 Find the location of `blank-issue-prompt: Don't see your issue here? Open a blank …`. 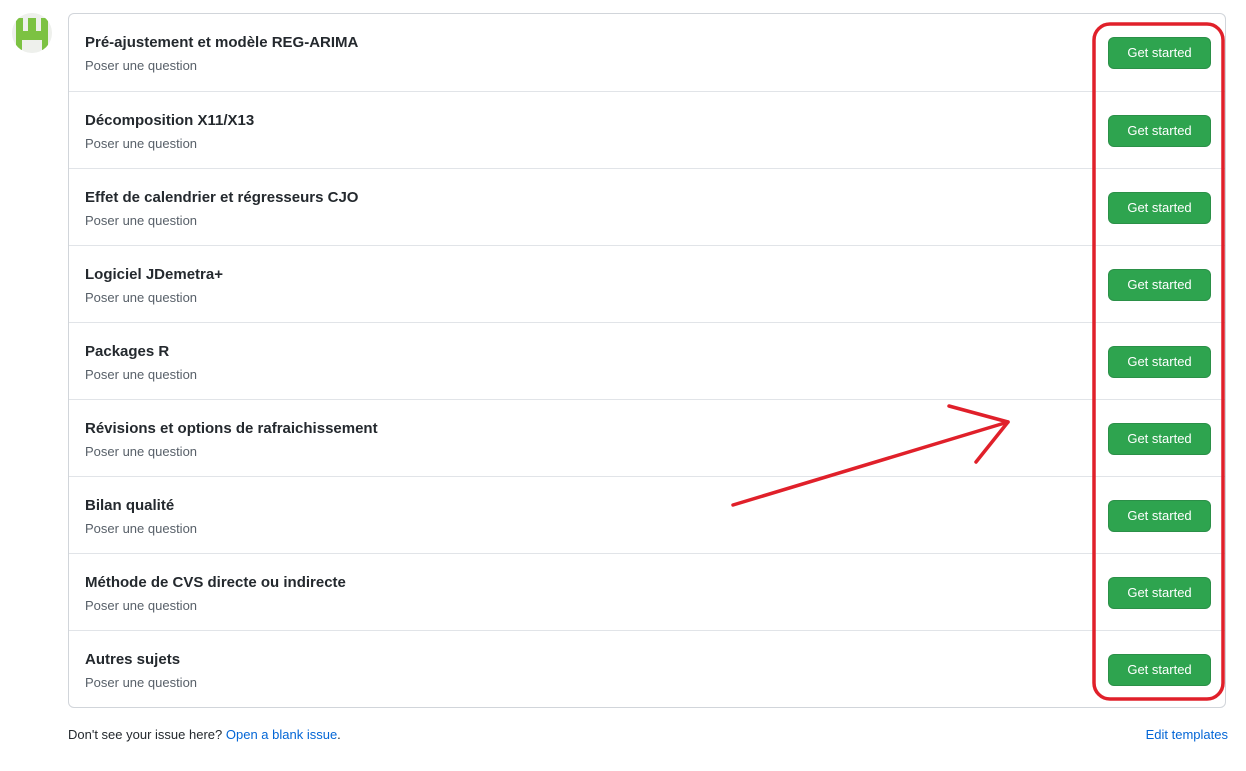

blank-issue-prompt: Don't see your issue here? Open a blank … is located at coordinates (204, 734).